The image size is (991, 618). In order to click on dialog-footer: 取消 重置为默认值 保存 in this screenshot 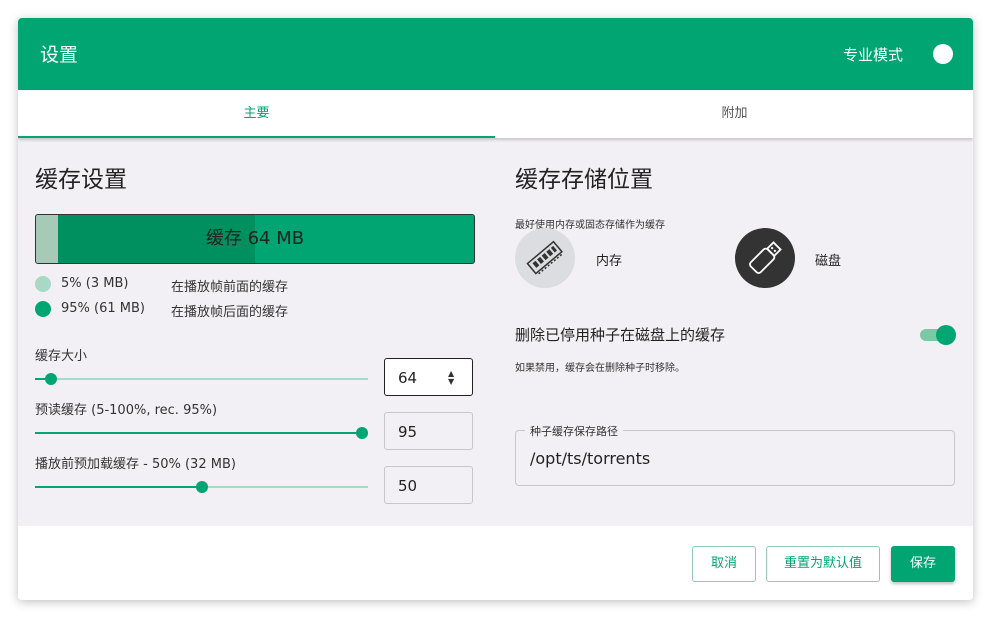, I will do `click(495, 563)`.